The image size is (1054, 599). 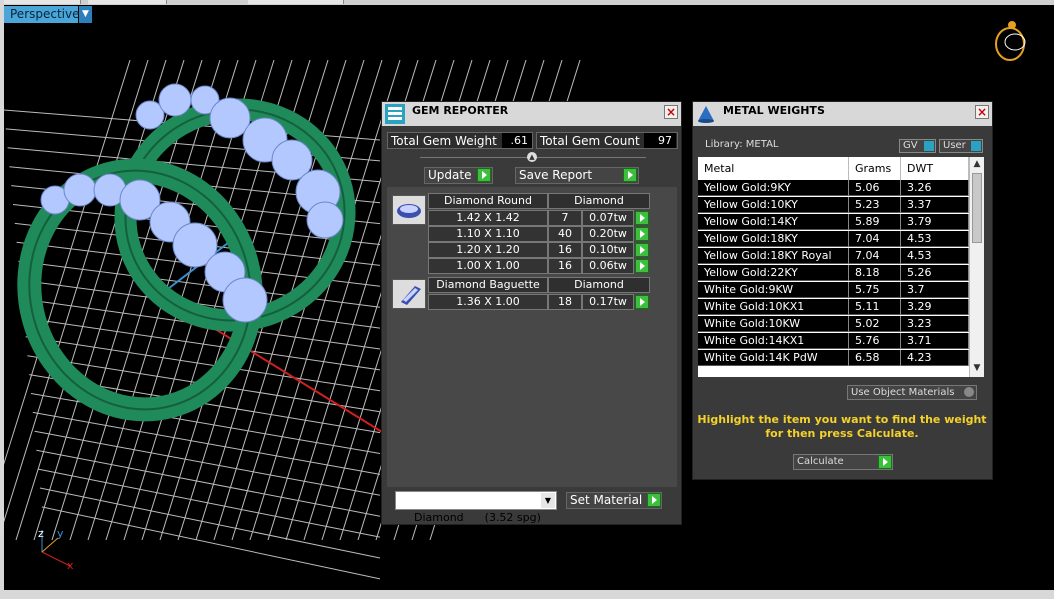 What do you see at coordinates (565, 302) in the screenshot?
I see `gem-count-cell: 18` at bounding box center [565, 302].